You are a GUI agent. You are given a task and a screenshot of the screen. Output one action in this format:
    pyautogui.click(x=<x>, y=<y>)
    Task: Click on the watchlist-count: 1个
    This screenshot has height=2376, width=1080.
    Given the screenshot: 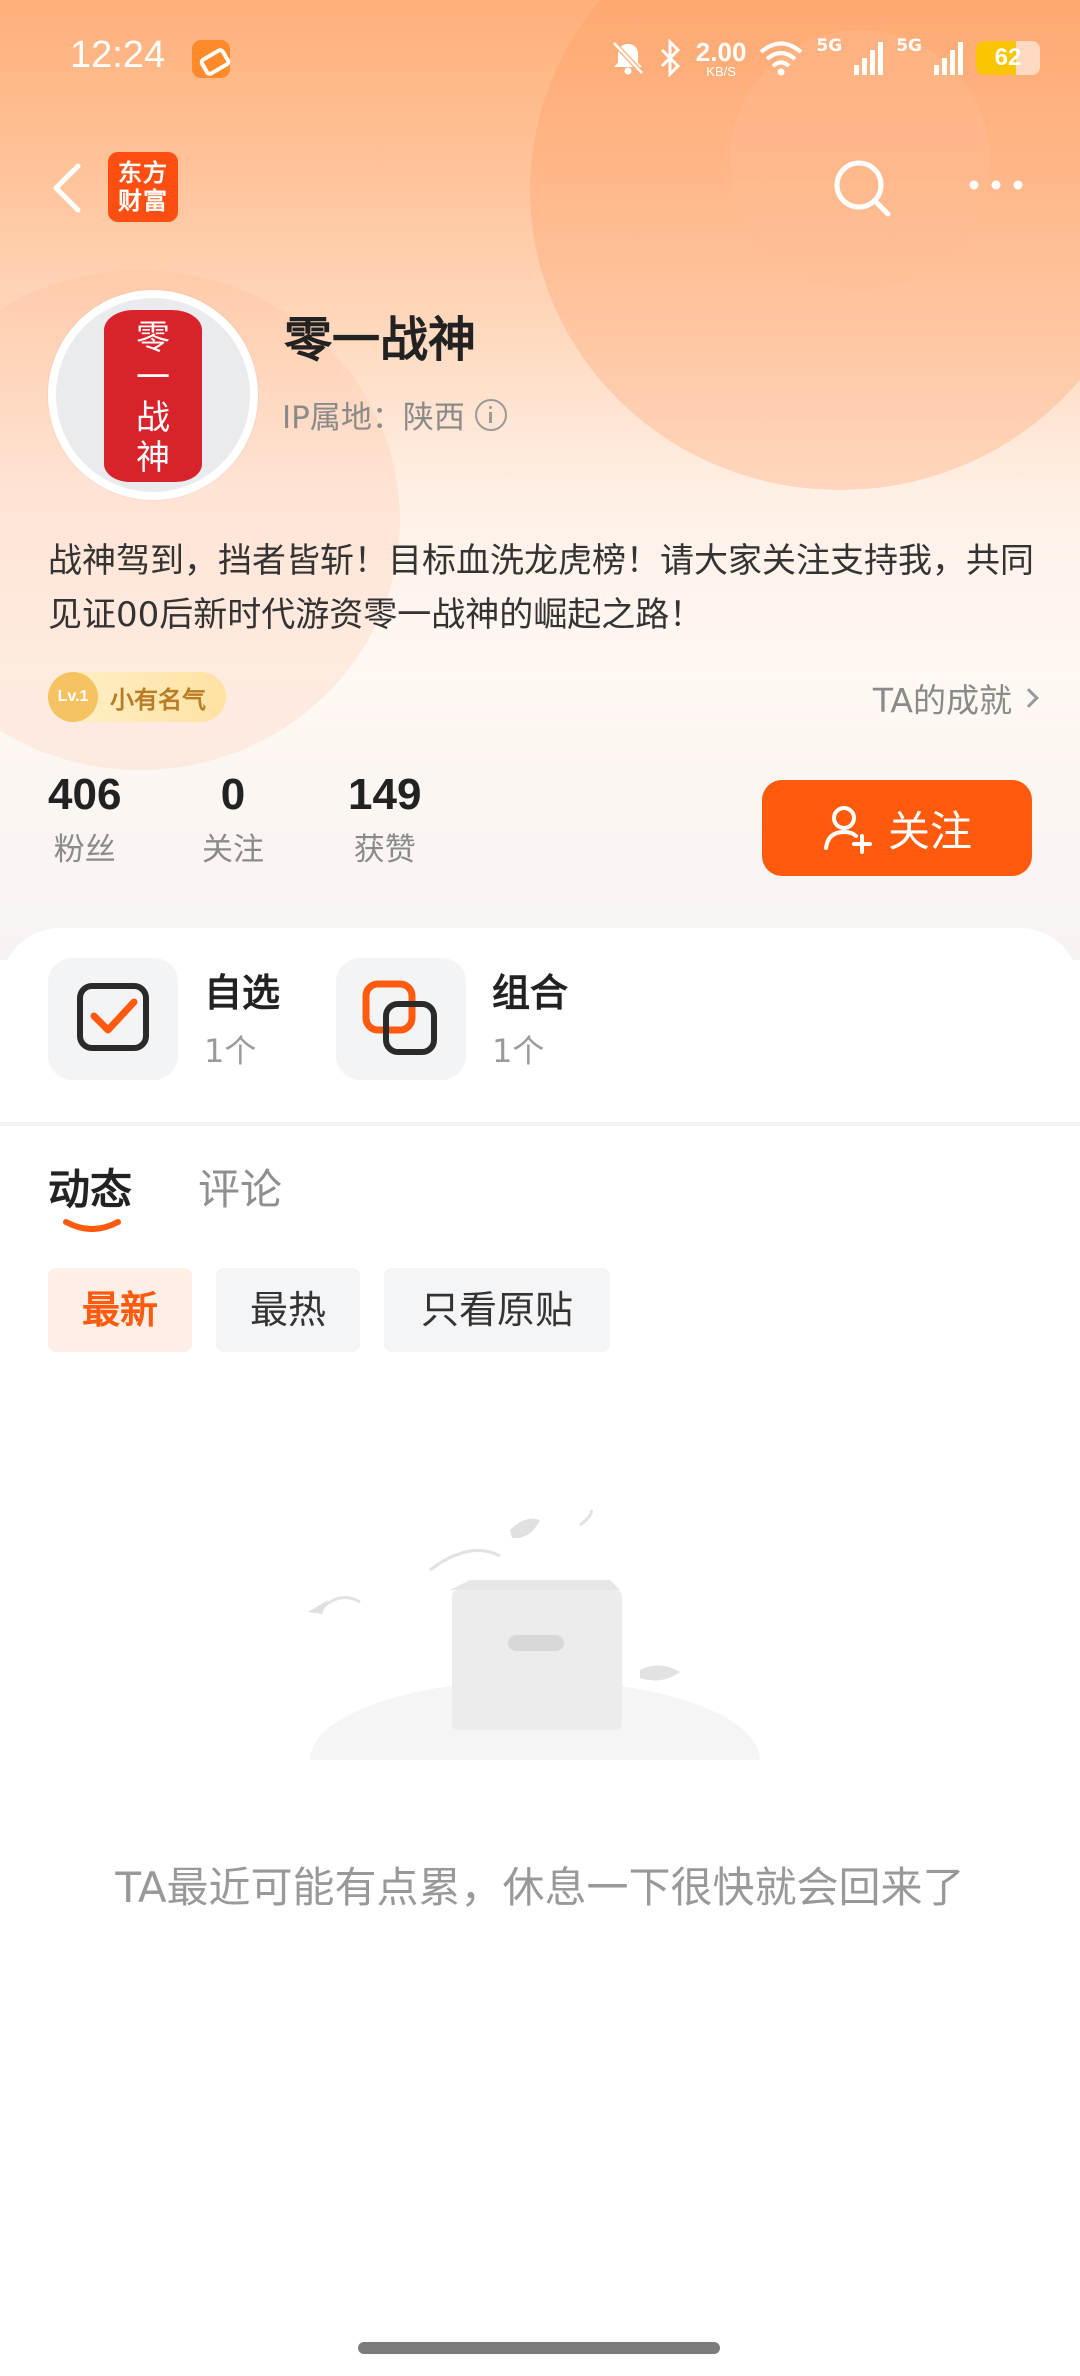 What is the action you would take?
    pyautogui.click(x=230, y=1051)
    